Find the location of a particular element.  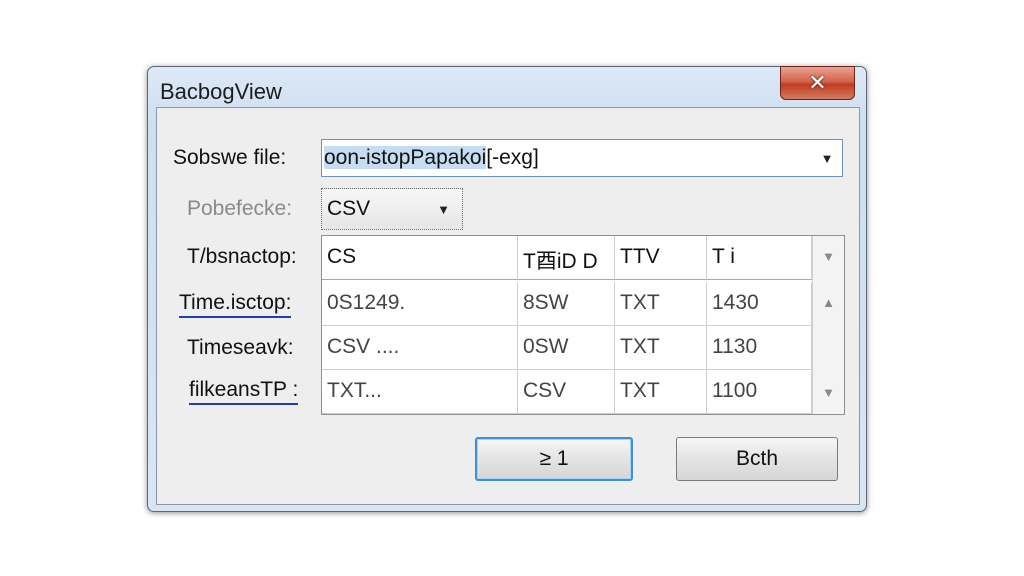

table-row: 0S1249. 8SW TXT 1430 is located at coordinates (567, 304).